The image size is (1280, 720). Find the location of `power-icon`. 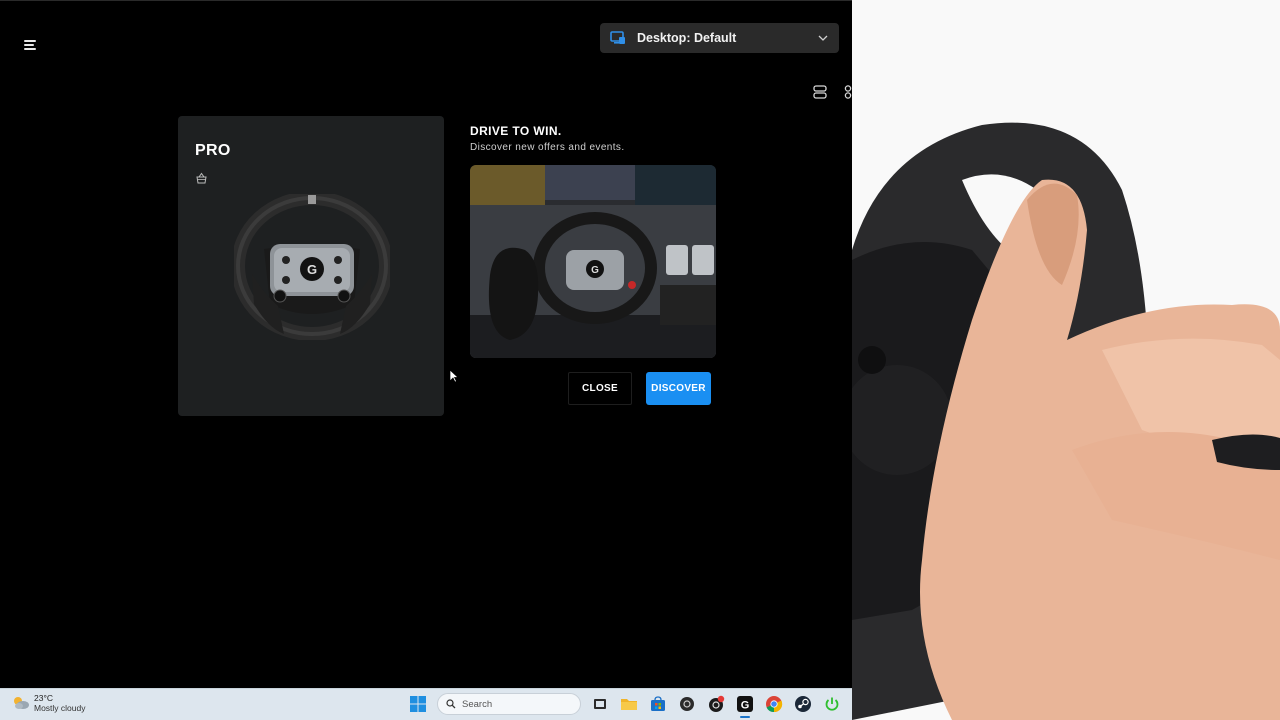

power-icon is located at coordinates (832, 704).